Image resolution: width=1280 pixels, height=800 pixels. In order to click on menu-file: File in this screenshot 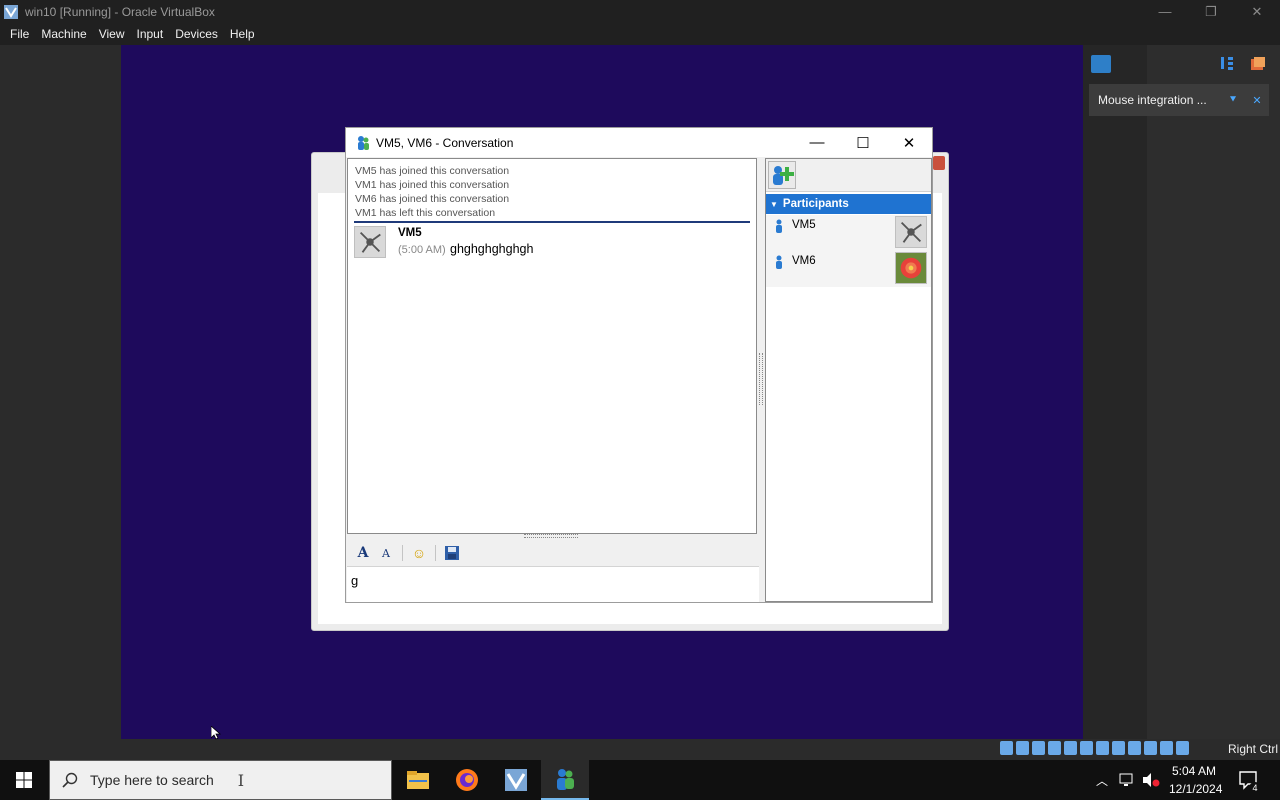, I will do `click(19, 34)`.